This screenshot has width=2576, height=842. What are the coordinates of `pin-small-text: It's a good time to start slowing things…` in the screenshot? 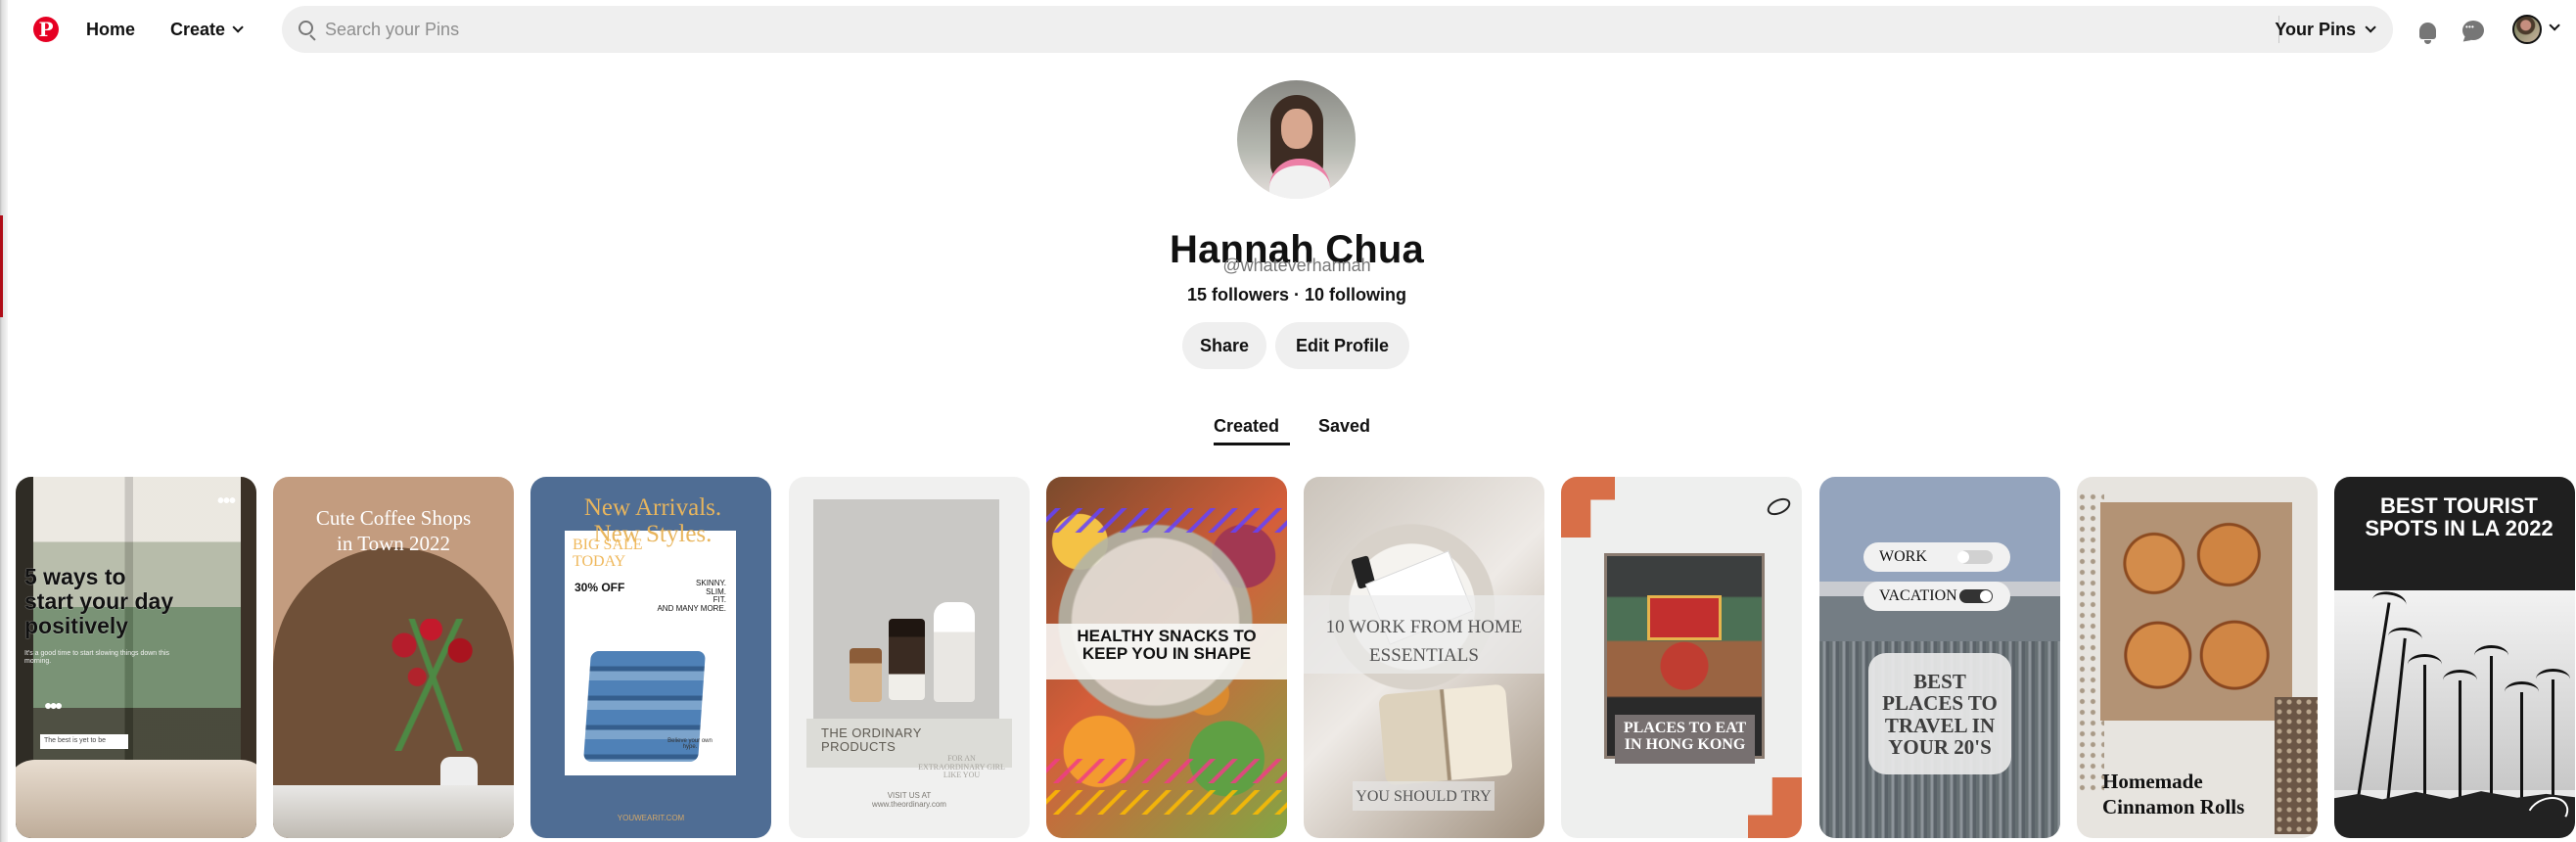 It's located at (97, 658).